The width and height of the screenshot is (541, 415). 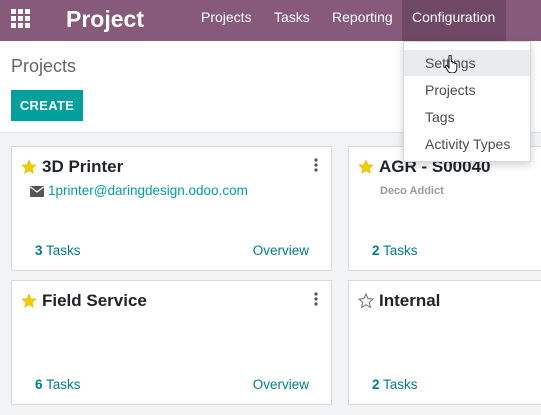 I want to click on project-card-agr-s00040: AGR - S00040 Deco Addict 2 Tasks, so click(x=444, y=208).